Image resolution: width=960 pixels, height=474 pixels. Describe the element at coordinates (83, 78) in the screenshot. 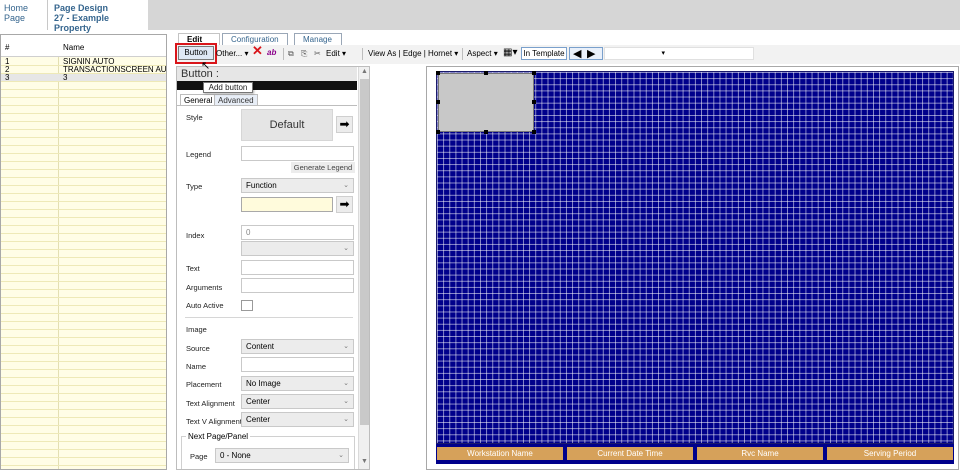

I see `list-item: 33` at that location.